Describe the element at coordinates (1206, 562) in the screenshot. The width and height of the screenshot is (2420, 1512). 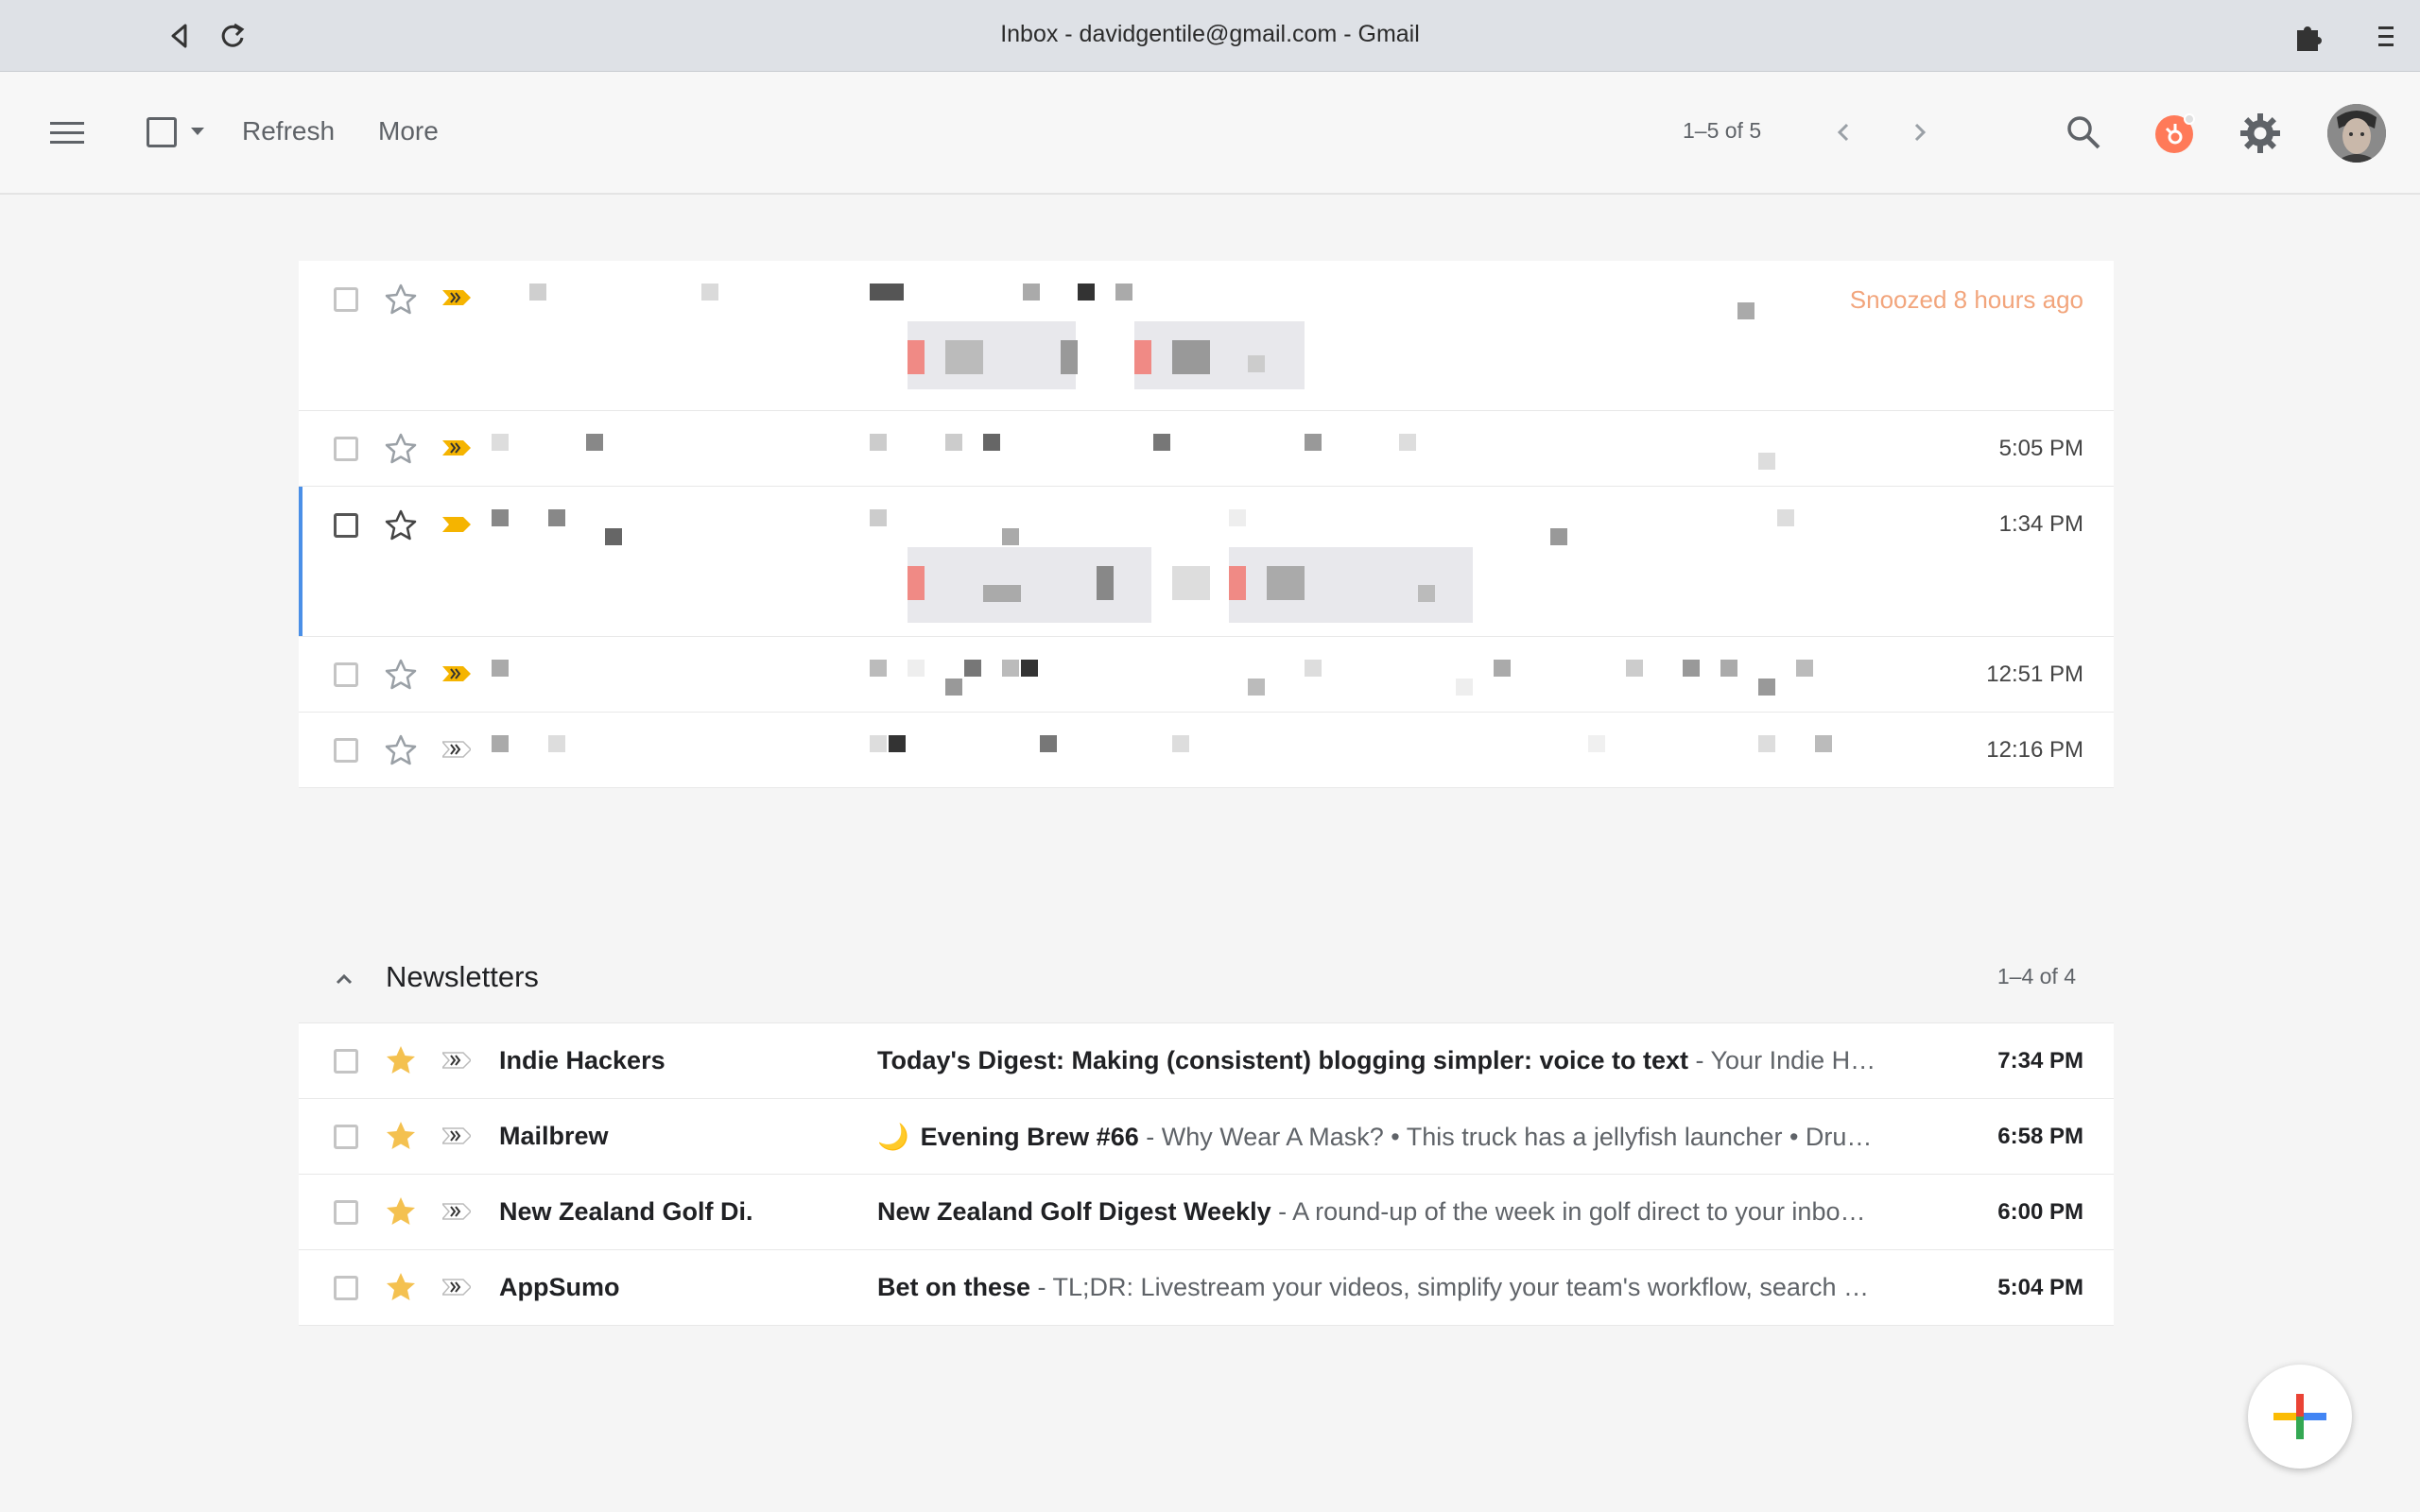
I see `email-row-selected: 1:34 PM` at that location.